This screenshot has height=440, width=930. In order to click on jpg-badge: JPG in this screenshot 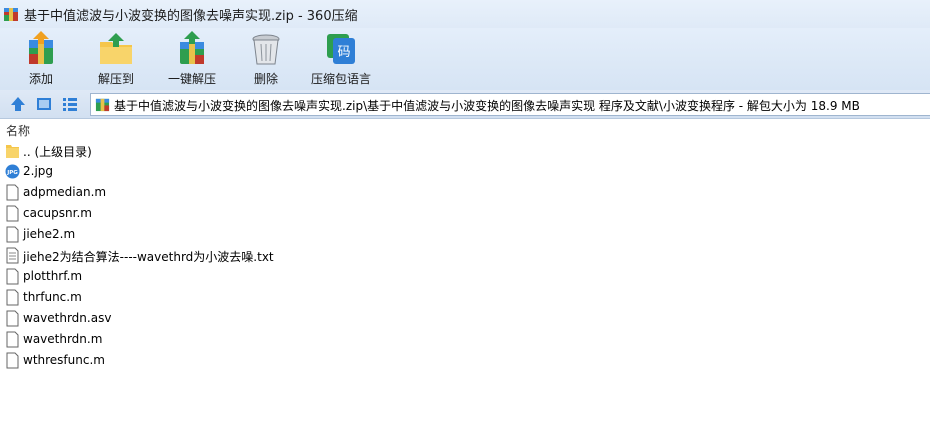, I will do `click(12, 173)`.